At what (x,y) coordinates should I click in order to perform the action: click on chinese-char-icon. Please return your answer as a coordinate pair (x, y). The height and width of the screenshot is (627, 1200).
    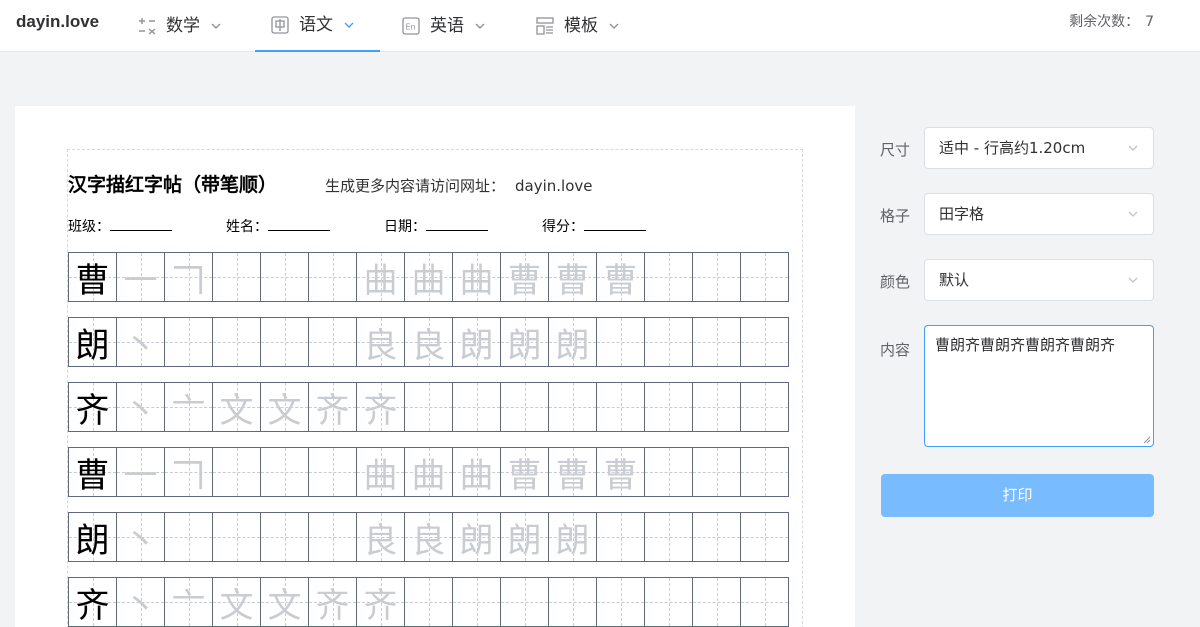
    Looking at the image, I should click on (280, 25).